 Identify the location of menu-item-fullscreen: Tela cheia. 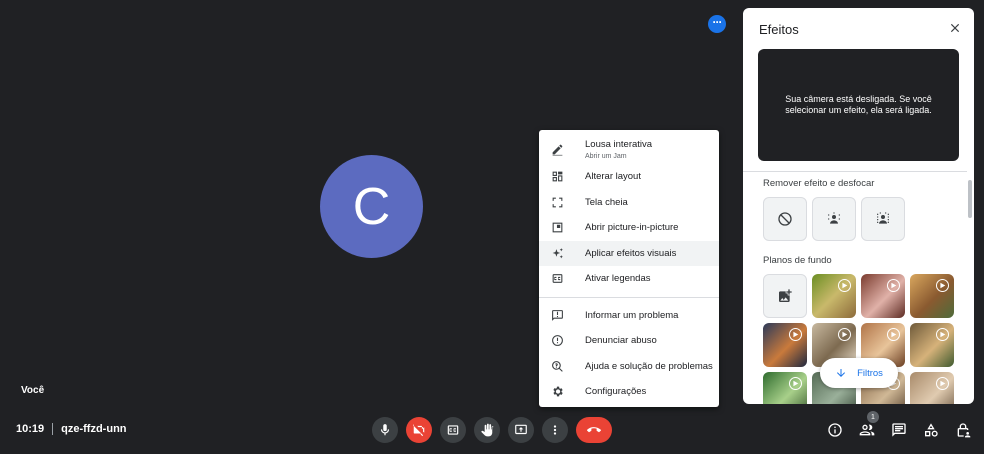
(629, 203).